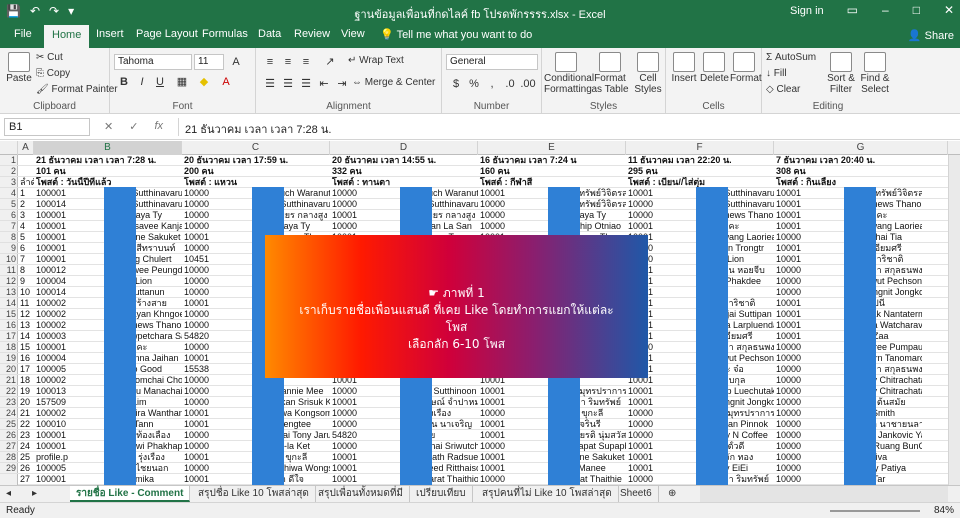 This screenshot has height=518, width=960. Describe the element at coordinates (552, 171) in the screenshot. I see `count-cell: 160 คน` at that location.